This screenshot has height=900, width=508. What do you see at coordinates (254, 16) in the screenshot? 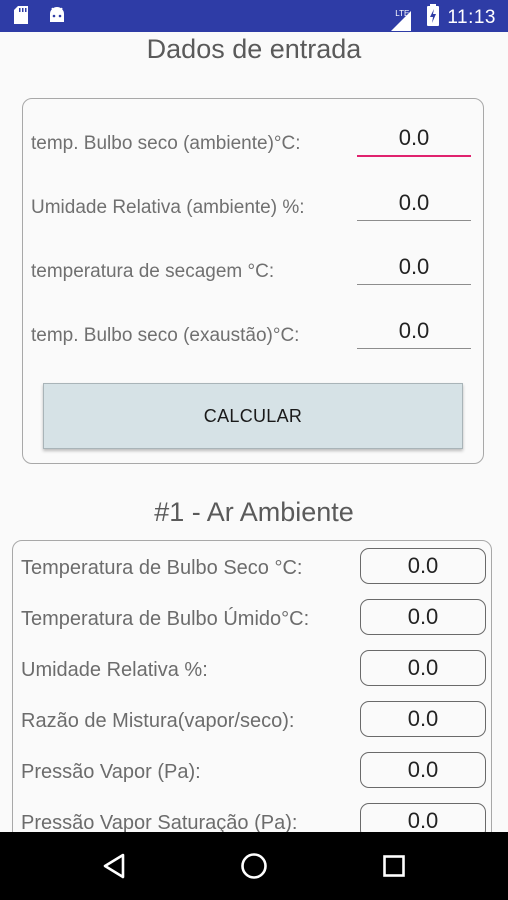
I see `status-bar: LTE 11:13` at bounding box center [254, 16].